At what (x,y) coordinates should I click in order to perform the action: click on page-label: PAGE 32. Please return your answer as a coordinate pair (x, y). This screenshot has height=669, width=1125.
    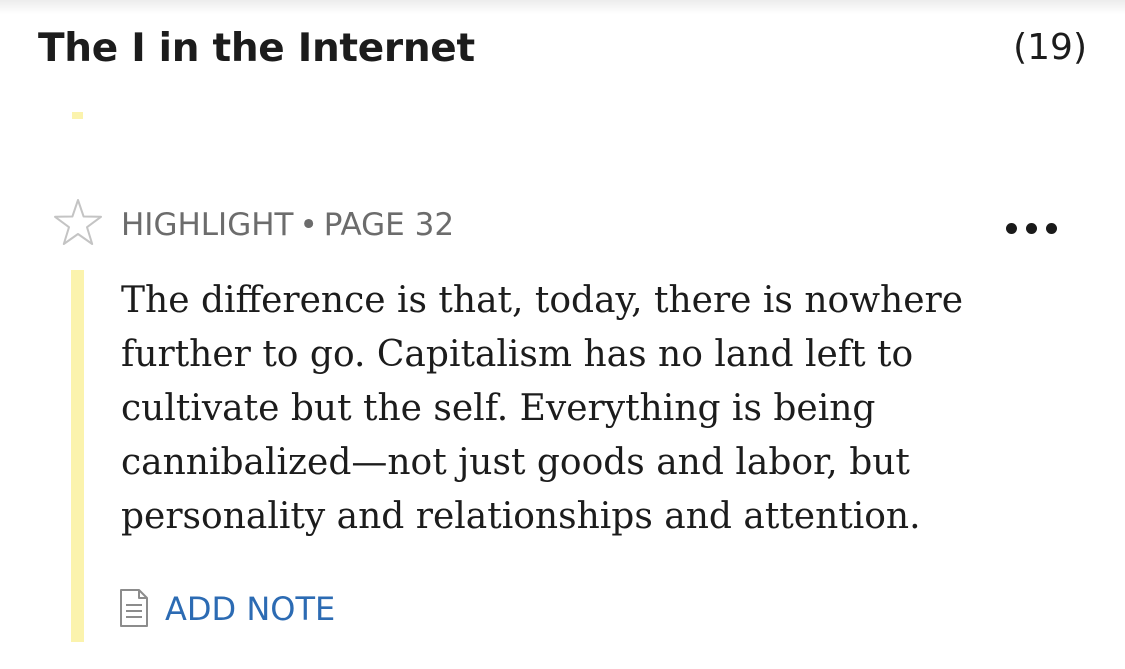
    Looking at the image, I should click on (389, 225).